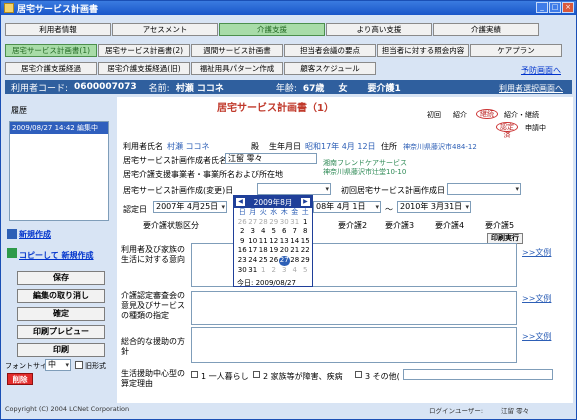 The width and height of the screenshot is (577, 420). What do you see at coordinates (352, 225) in the screenshot?
I see `care-level-2: 要介護2` at bounding box center [352, 225].